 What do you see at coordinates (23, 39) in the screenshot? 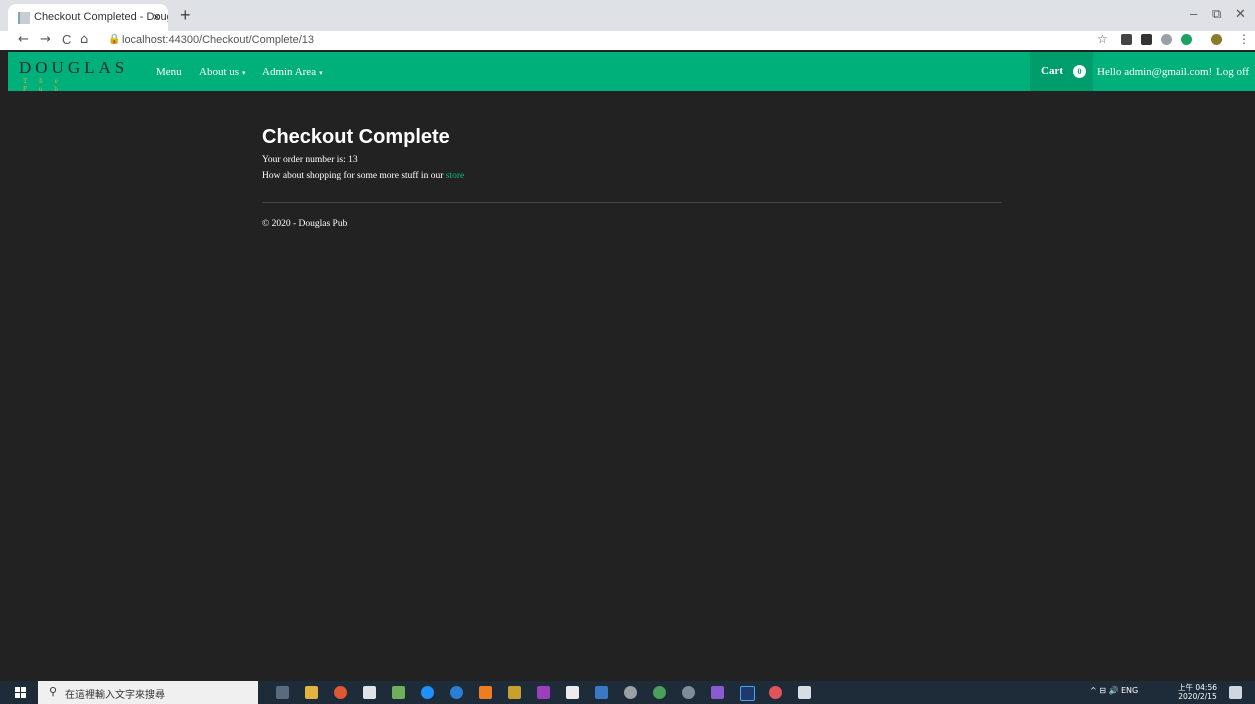
I see `back-button: ←` at bounding box center [23, 39].